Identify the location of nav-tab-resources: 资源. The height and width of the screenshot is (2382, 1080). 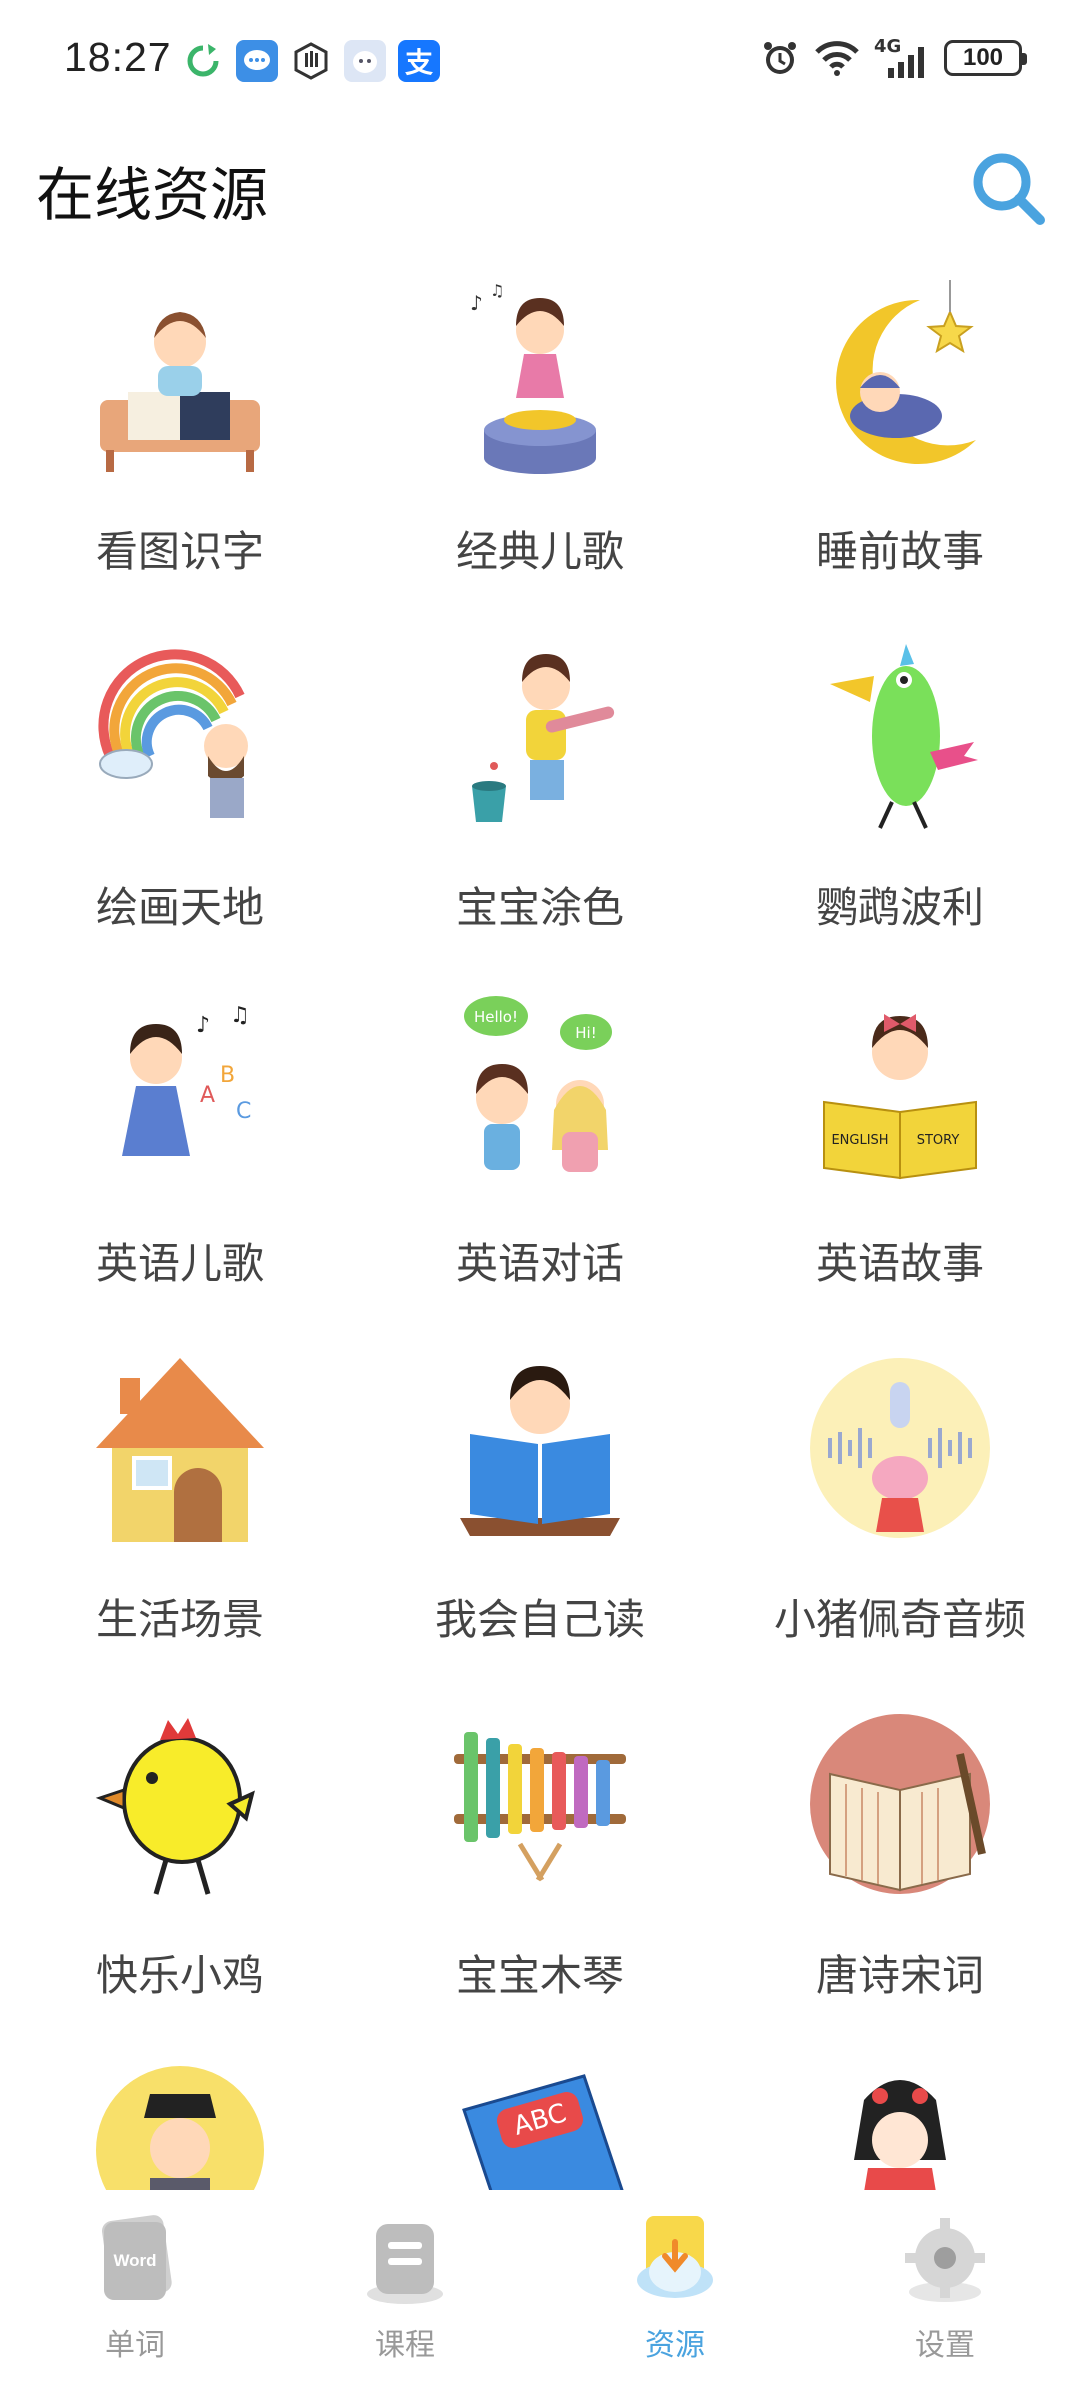
(675, 2288).